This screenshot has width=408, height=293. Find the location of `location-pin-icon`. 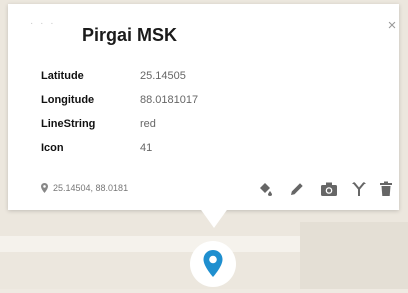

location-pin-icon is located at coordinates (44, 189).